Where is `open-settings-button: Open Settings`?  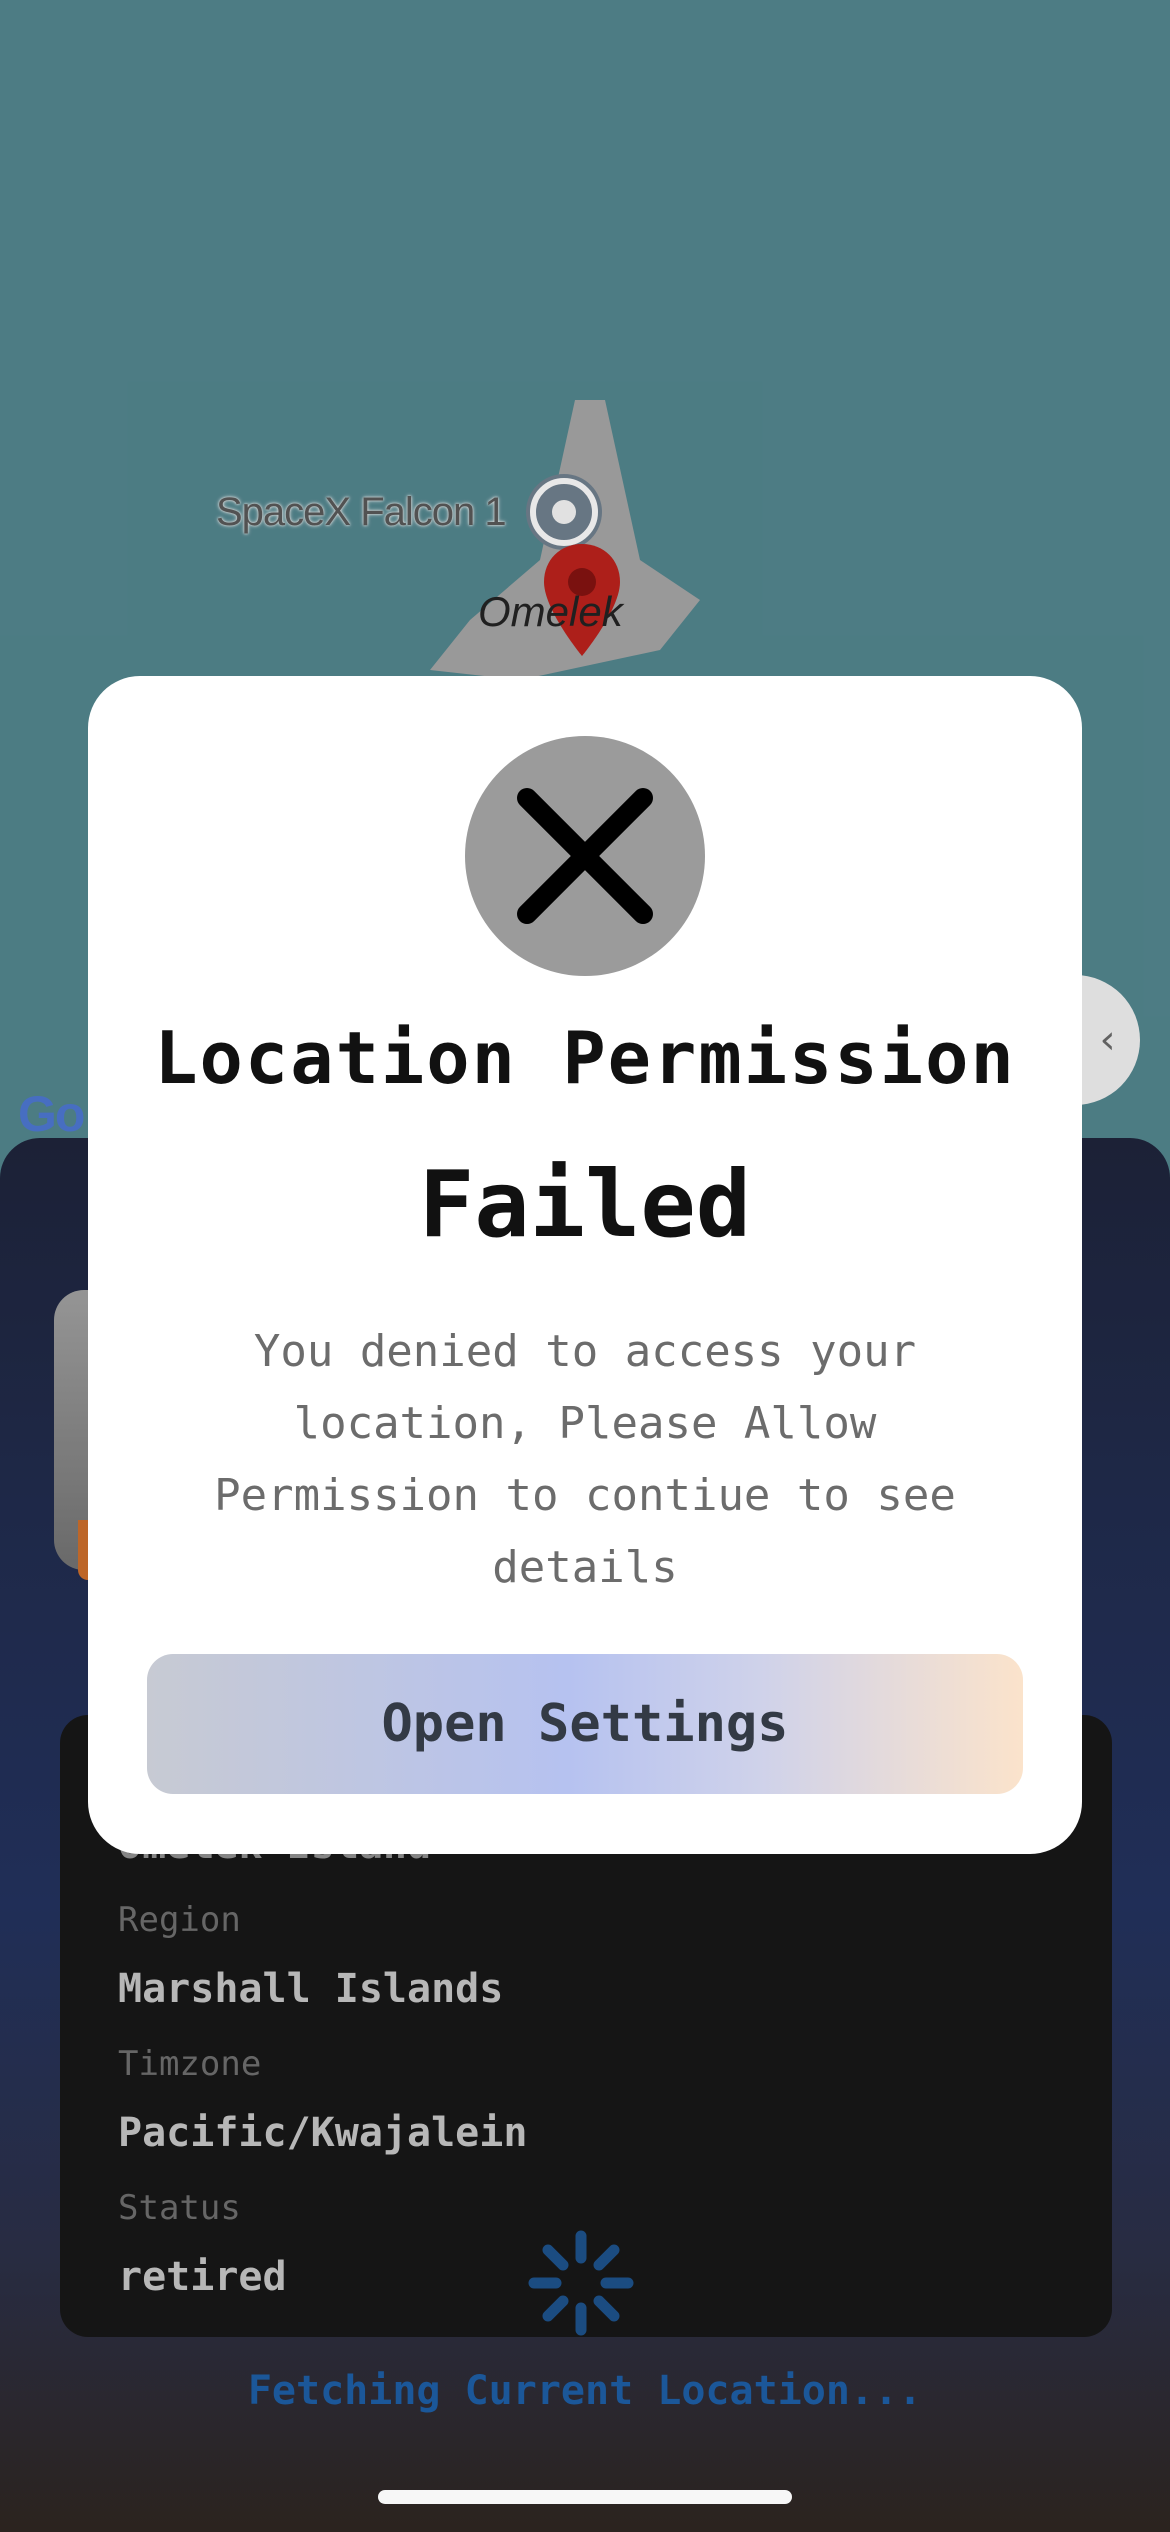 open-settings-button: Open Settings is located at coordinates (585, 1724).